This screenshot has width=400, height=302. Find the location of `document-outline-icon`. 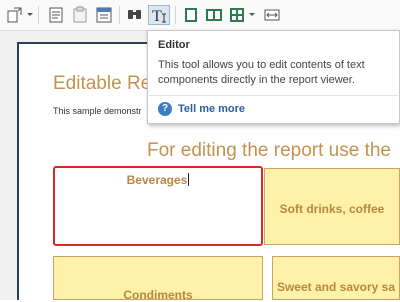

document-outline-icon is located at coordinates (56, 15).